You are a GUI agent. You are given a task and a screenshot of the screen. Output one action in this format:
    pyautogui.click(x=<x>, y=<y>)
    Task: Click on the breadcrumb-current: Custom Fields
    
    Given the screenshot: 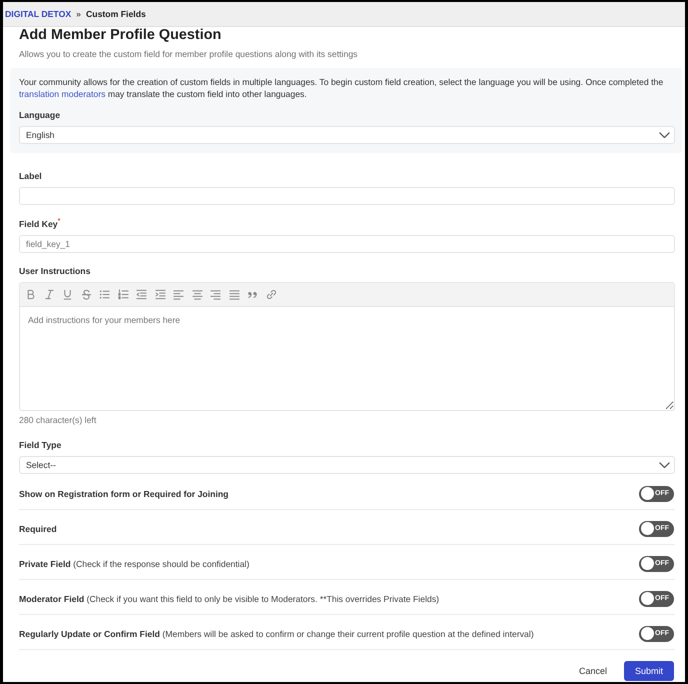 What is the action you would take?
    pyautogui.click(x=116, y=14)
    